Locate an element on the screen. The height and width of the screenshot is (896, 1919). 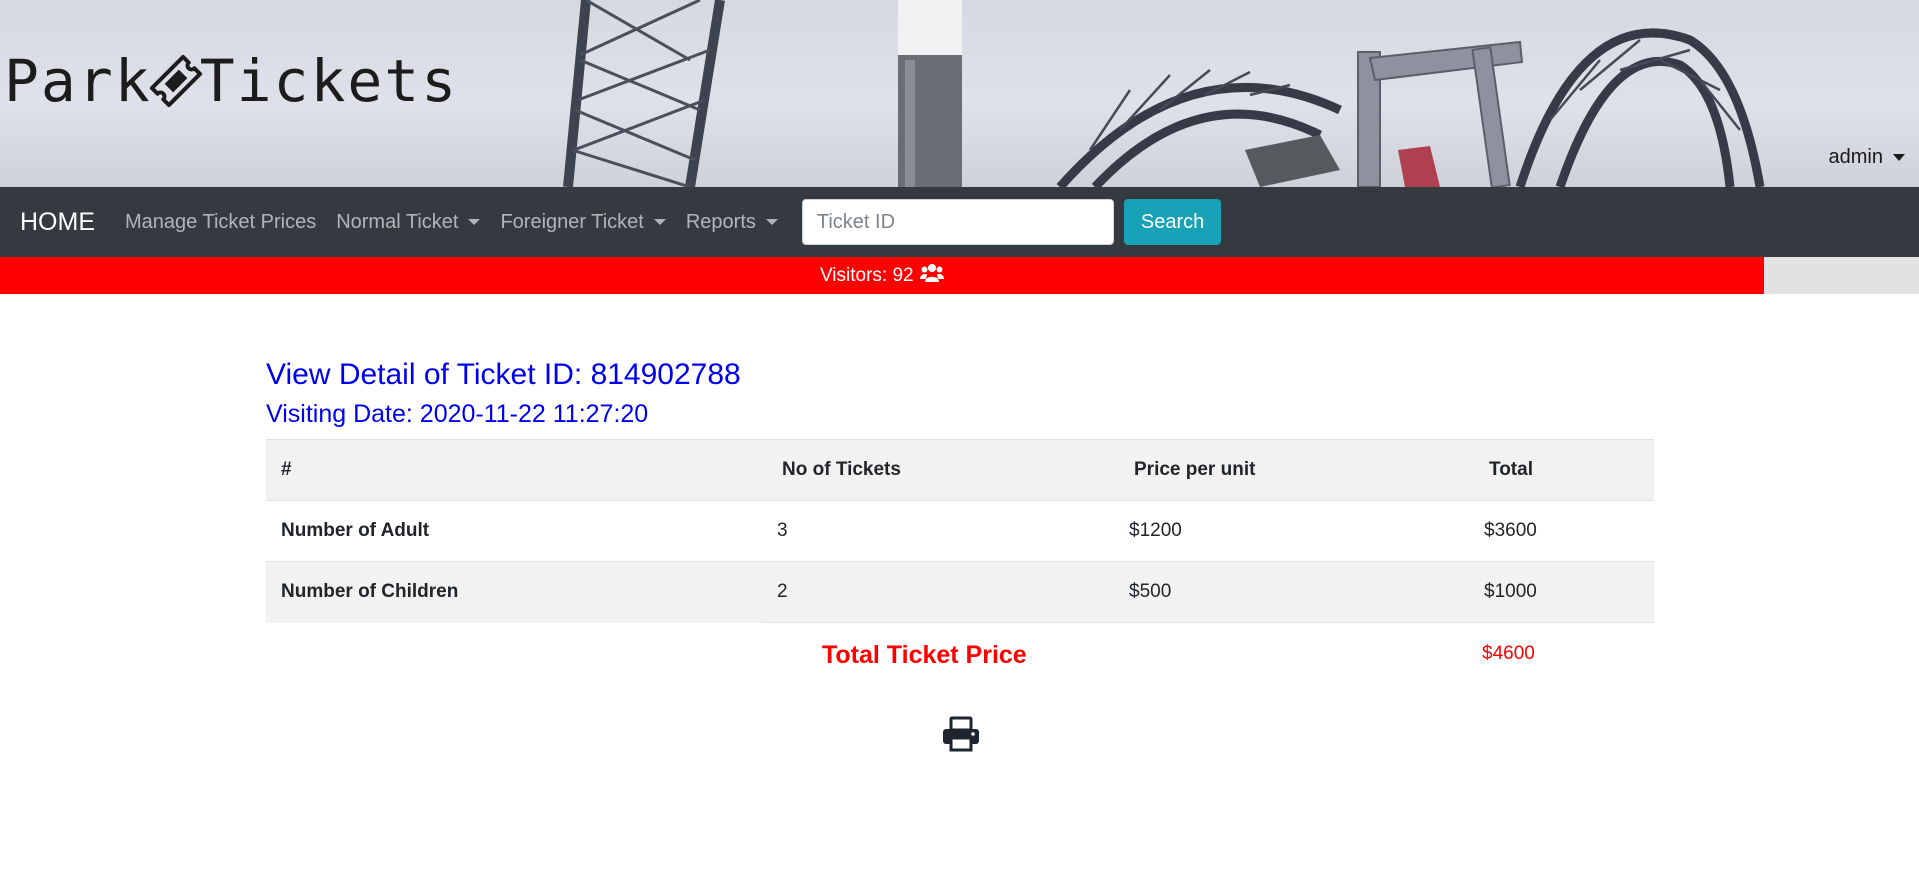
visitors-count-label: Visitors: 92 is located at coordinates (866, 275).